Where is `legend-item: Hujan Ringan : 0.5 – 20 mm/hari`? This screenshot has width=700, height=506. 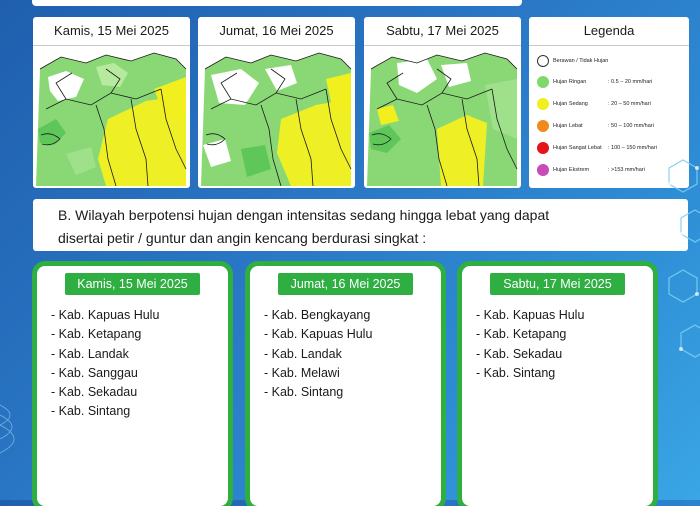
legend-item: Hujan Ringan : 0.5 – 20 mm/hari is located at coordinates (594, 82).